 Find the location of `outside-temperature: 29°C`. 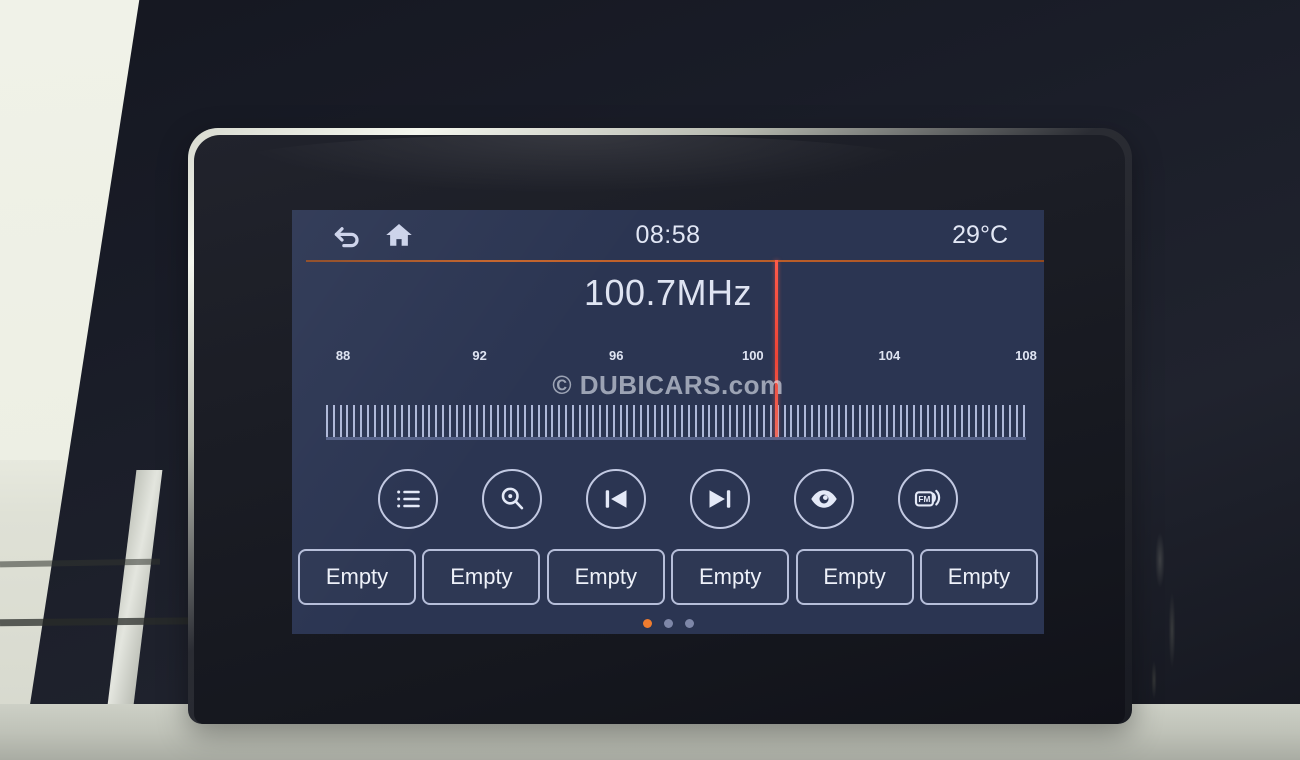

outside-temperature: 29°C is located at coordinates (980, 234).